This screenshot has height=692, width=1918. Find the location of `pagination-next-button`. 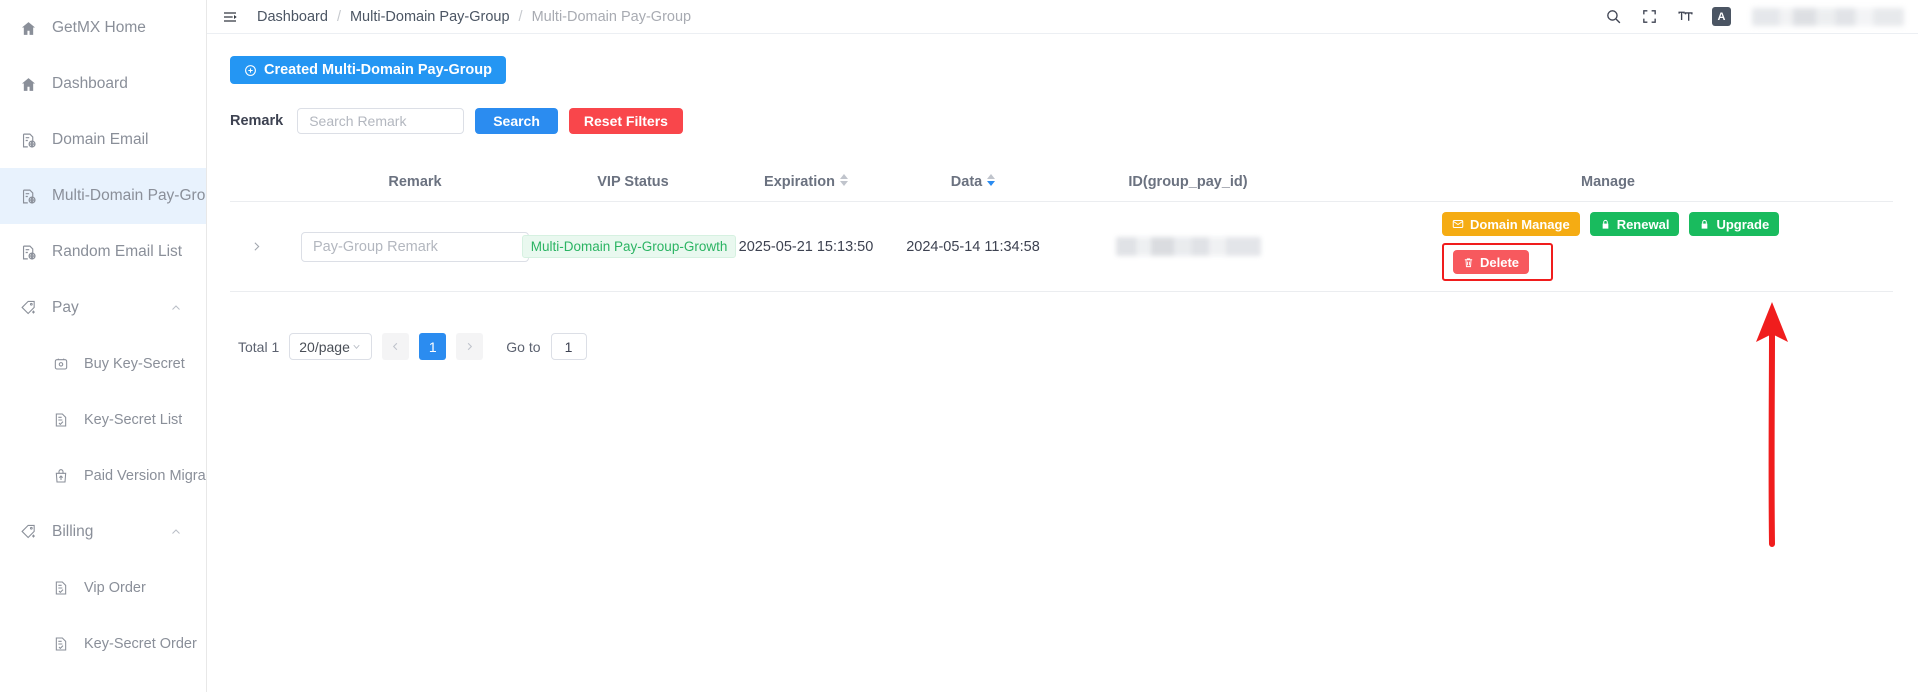

pagination-next-button is located at coordinates (470, 346).